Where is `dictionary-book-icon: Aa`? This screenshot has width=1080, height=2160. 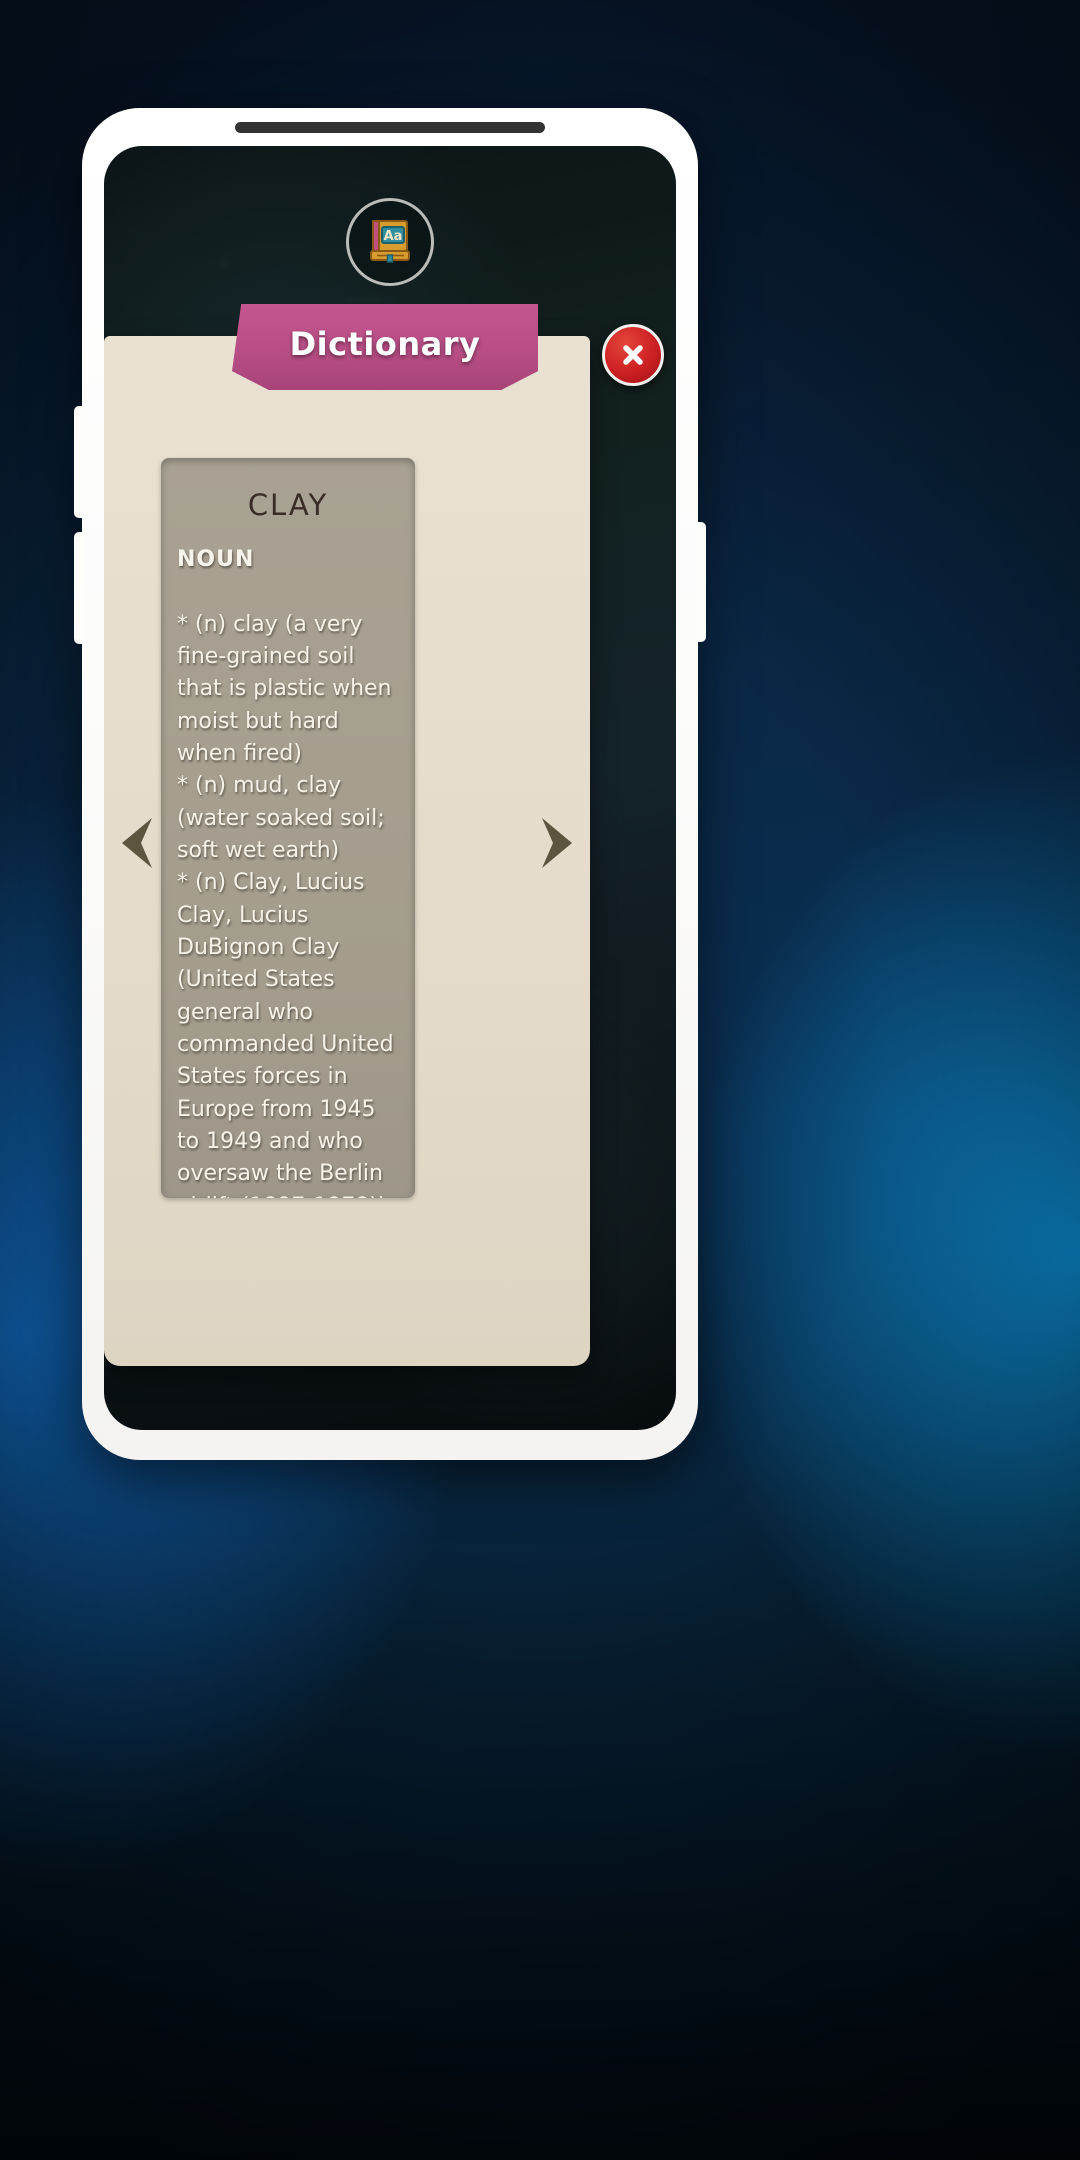
dictionary-book-icon: Aa is located at coordinates (390, 242).